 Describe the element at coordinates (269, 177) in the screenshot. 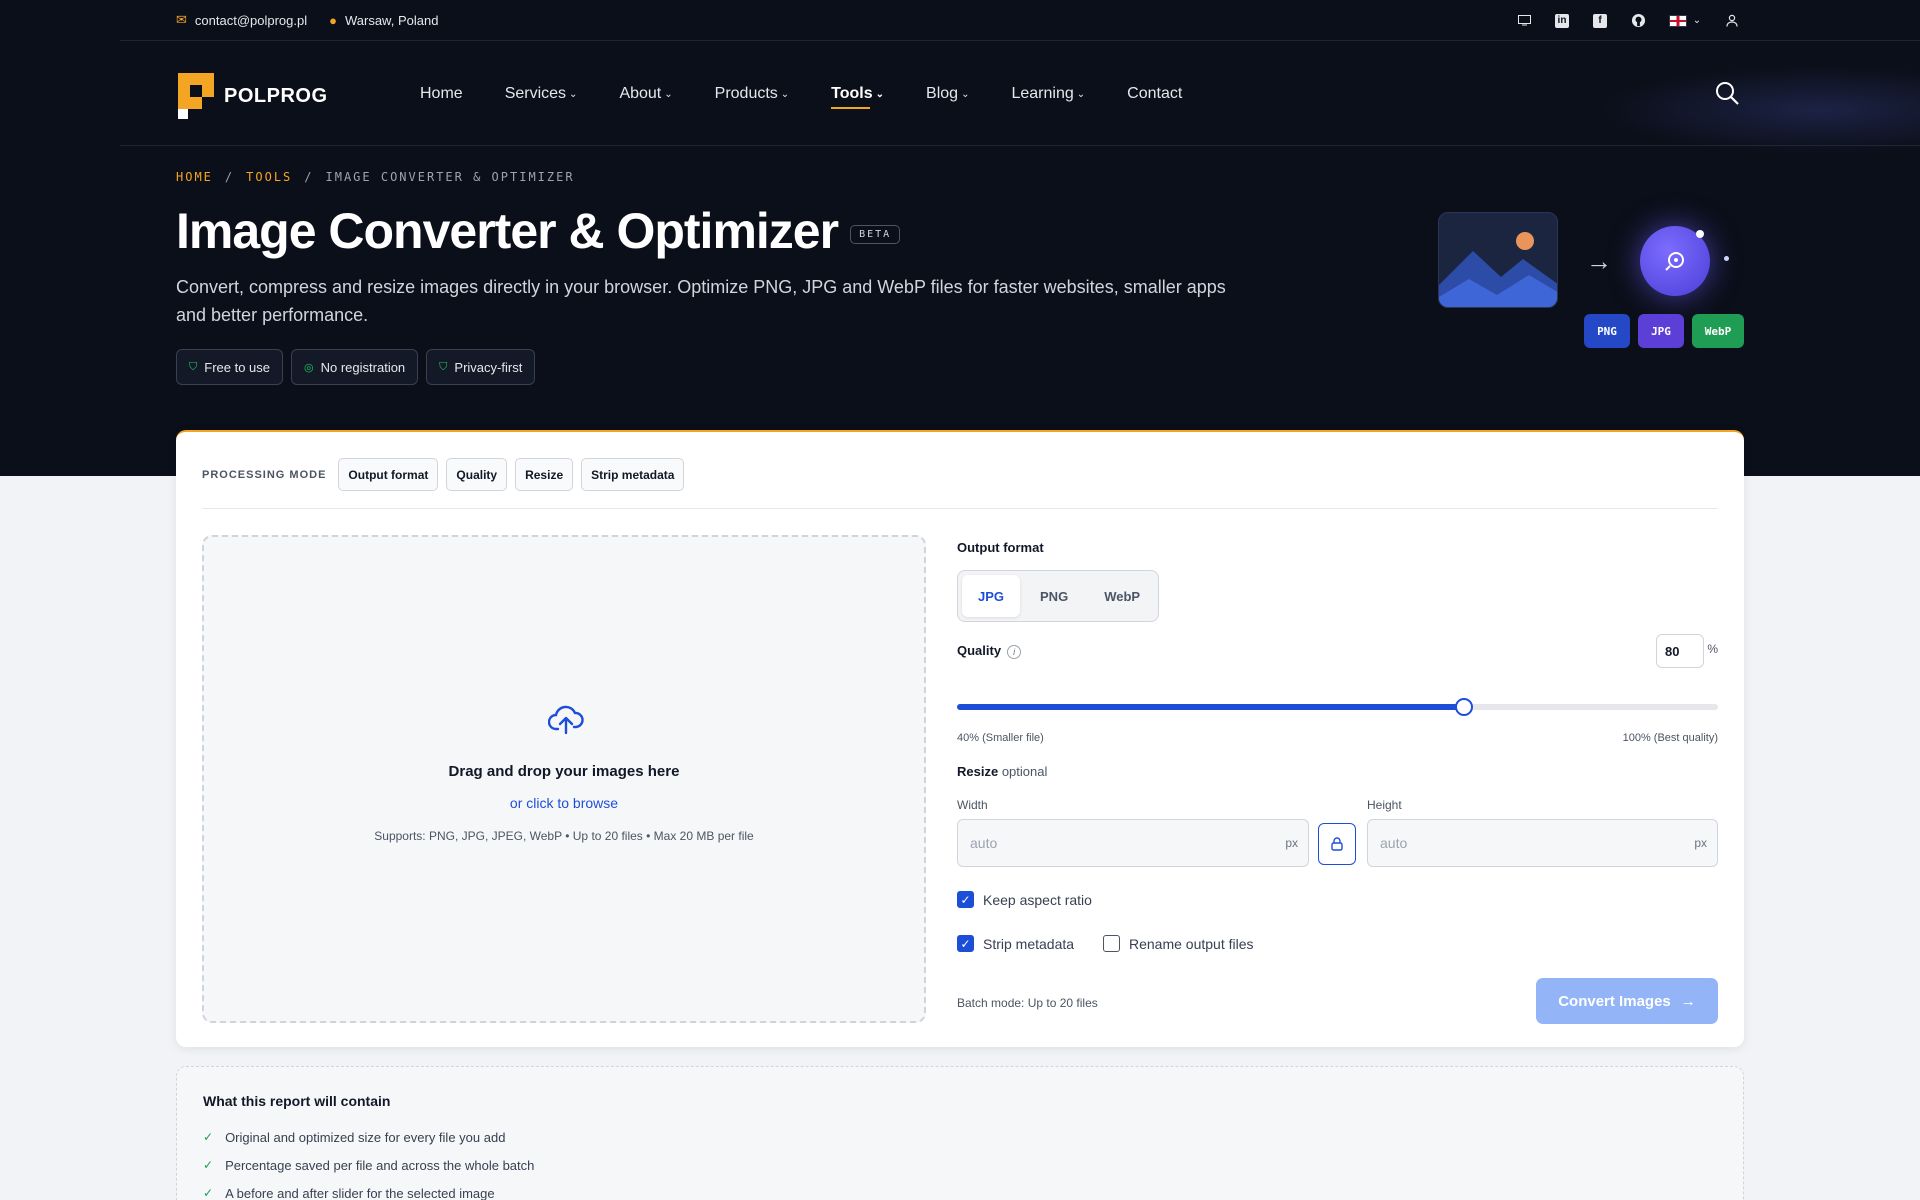

I see `breadcrumb-tools: TOOLS` at that location.